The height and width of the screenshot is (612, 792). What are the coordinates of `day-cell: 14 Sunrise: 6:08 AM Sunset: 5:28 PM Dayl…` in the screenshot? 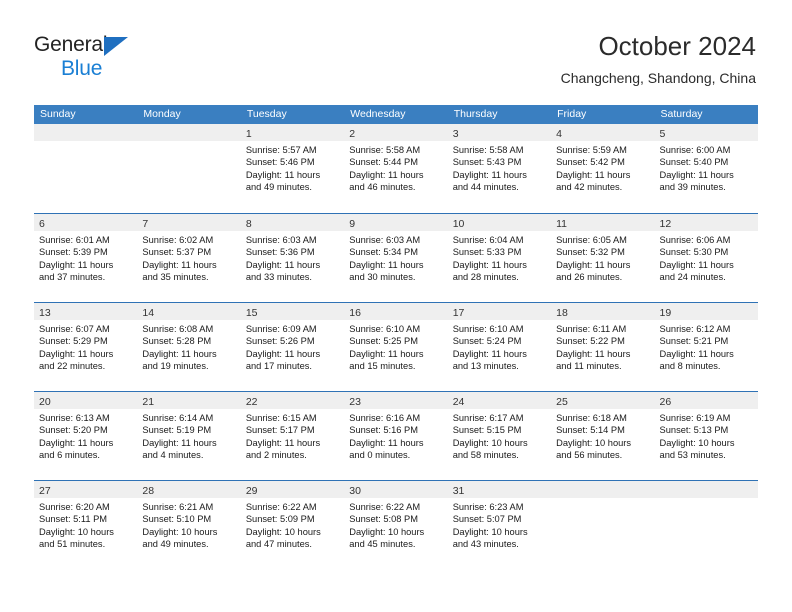 It's located at (189, 347).